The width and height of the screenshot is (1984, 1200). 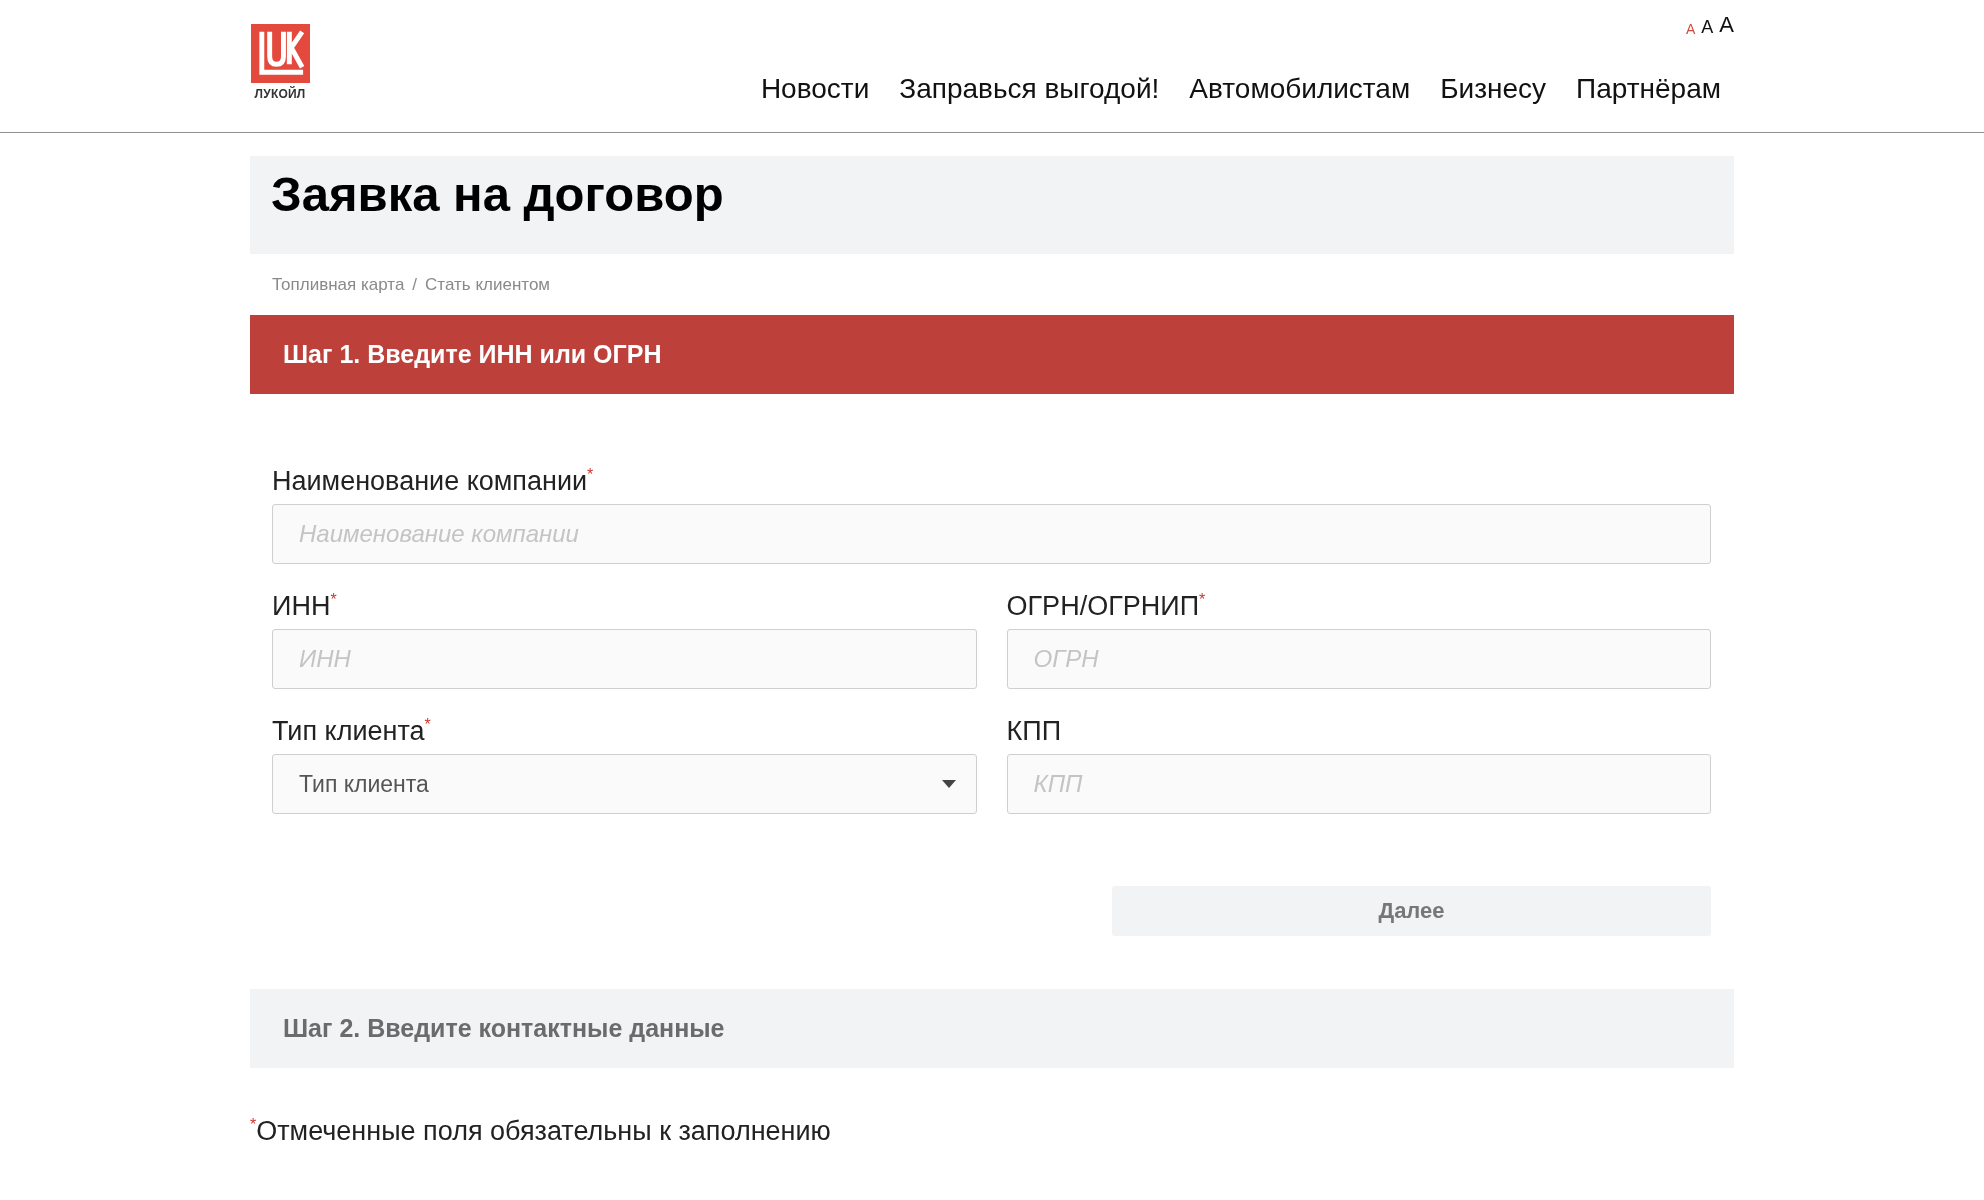 What do you see at coordinates (992, 354) in the screenshot?
I see `step-header: Шаг 1. Введите ИНН или ОГРН` at bounding box center [992, 354].